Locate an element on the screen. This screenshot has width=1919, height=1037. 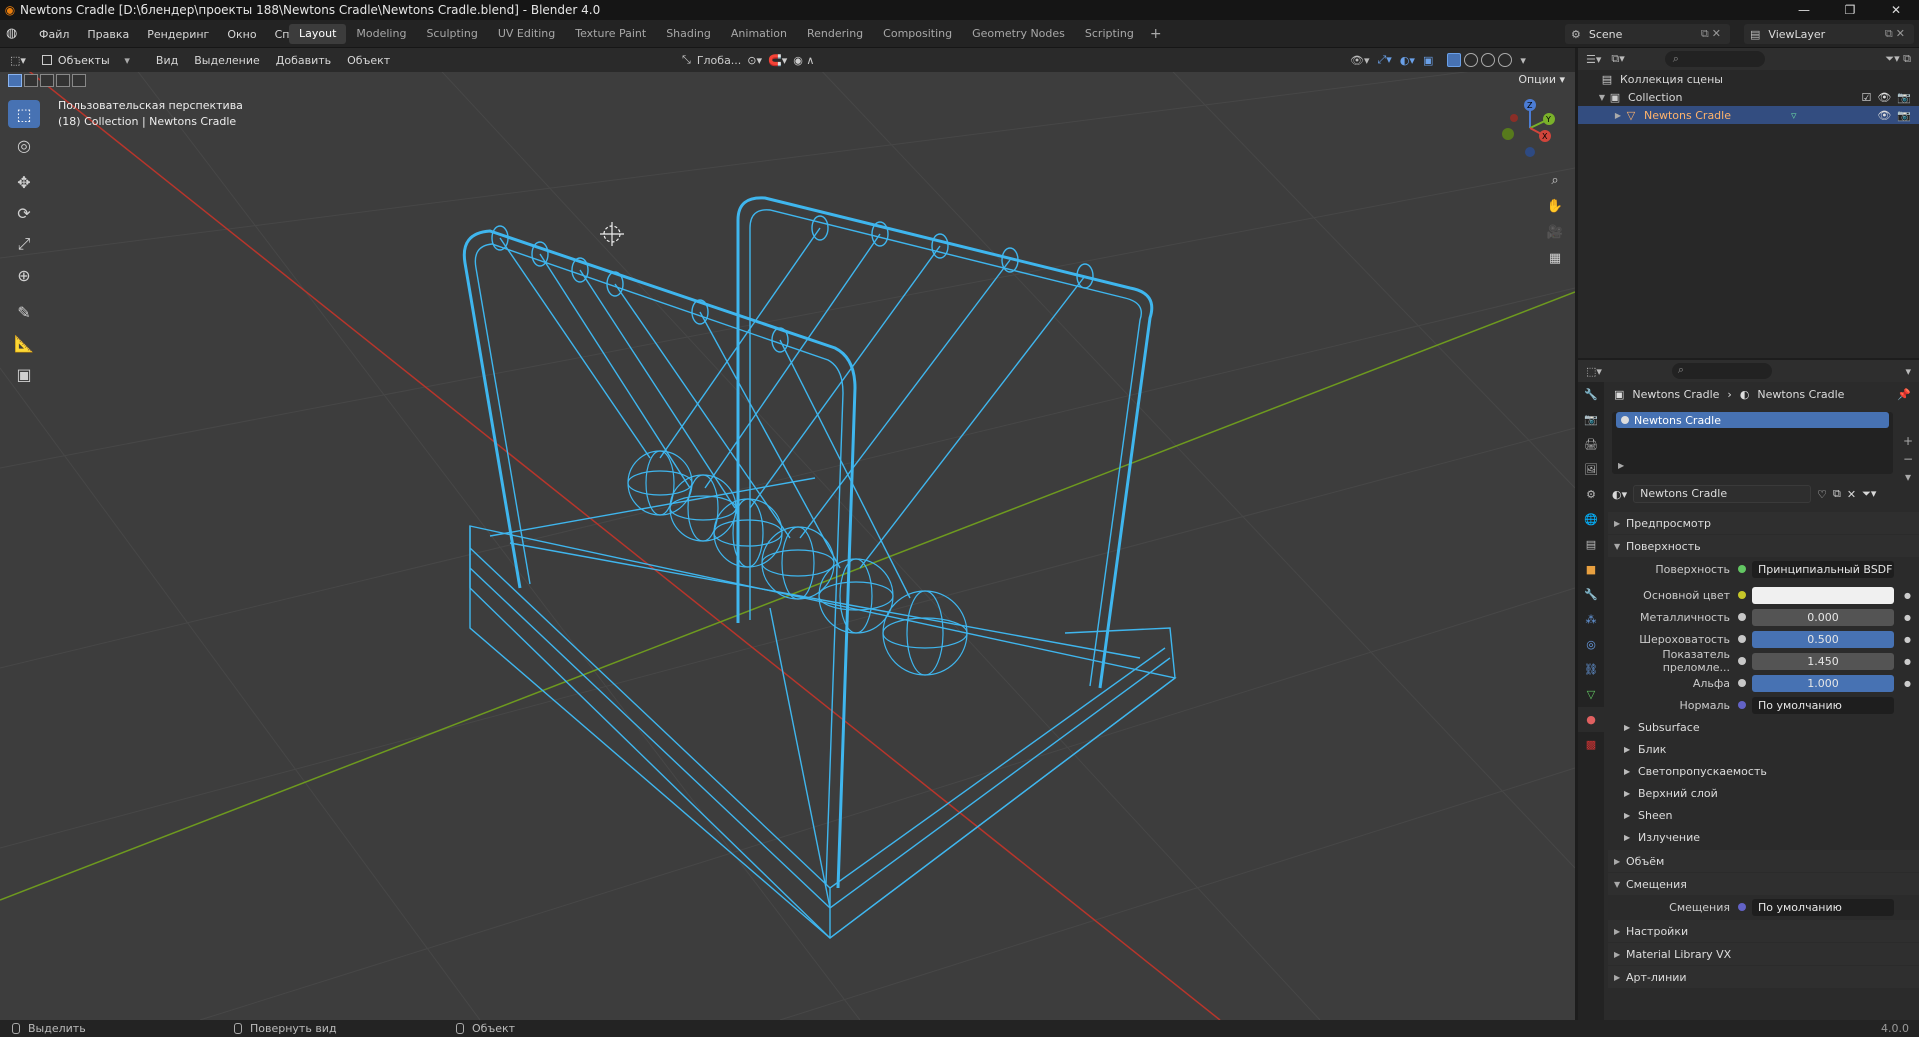
menu-object: Объект is located at coordinates (368, 60).